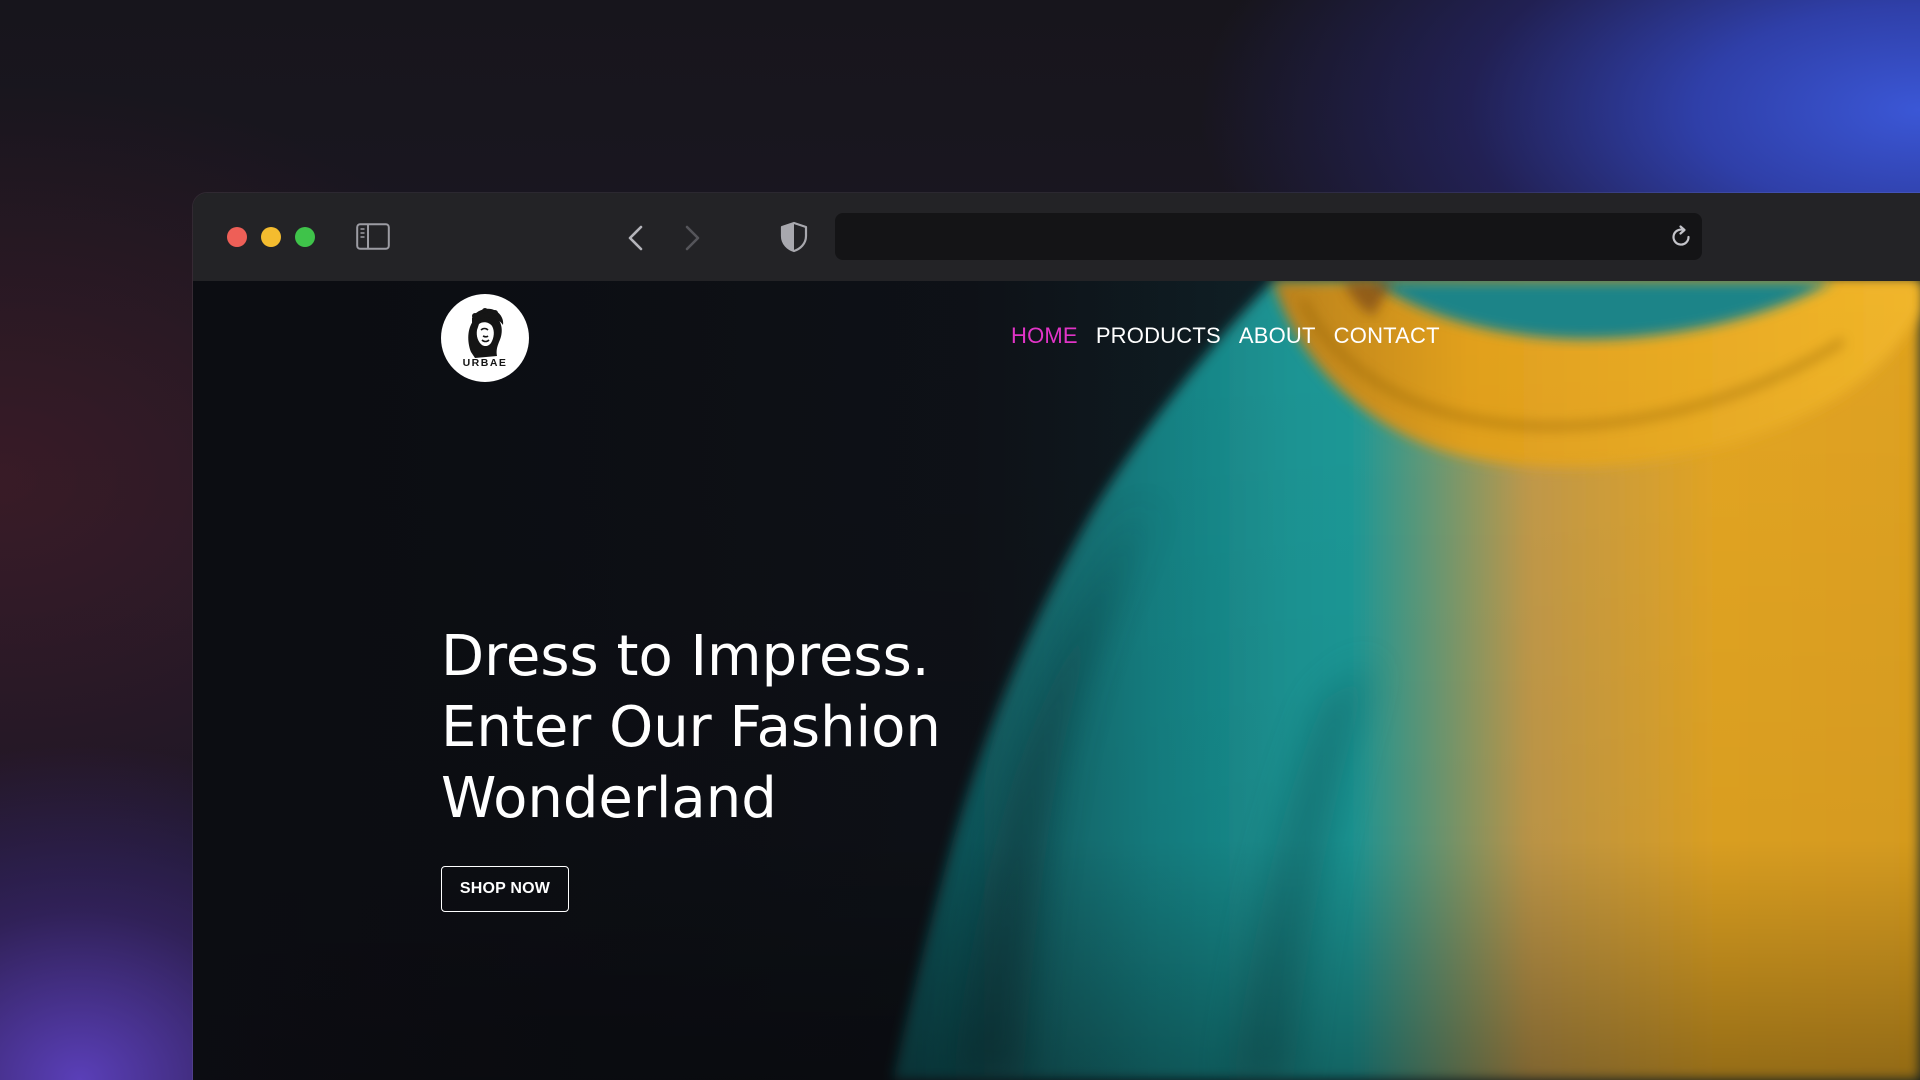  What do you see at coordinates (1044, 336) in the screenshot?
I see `nav-item-home: HOME` at bounding box center [1044, 336].